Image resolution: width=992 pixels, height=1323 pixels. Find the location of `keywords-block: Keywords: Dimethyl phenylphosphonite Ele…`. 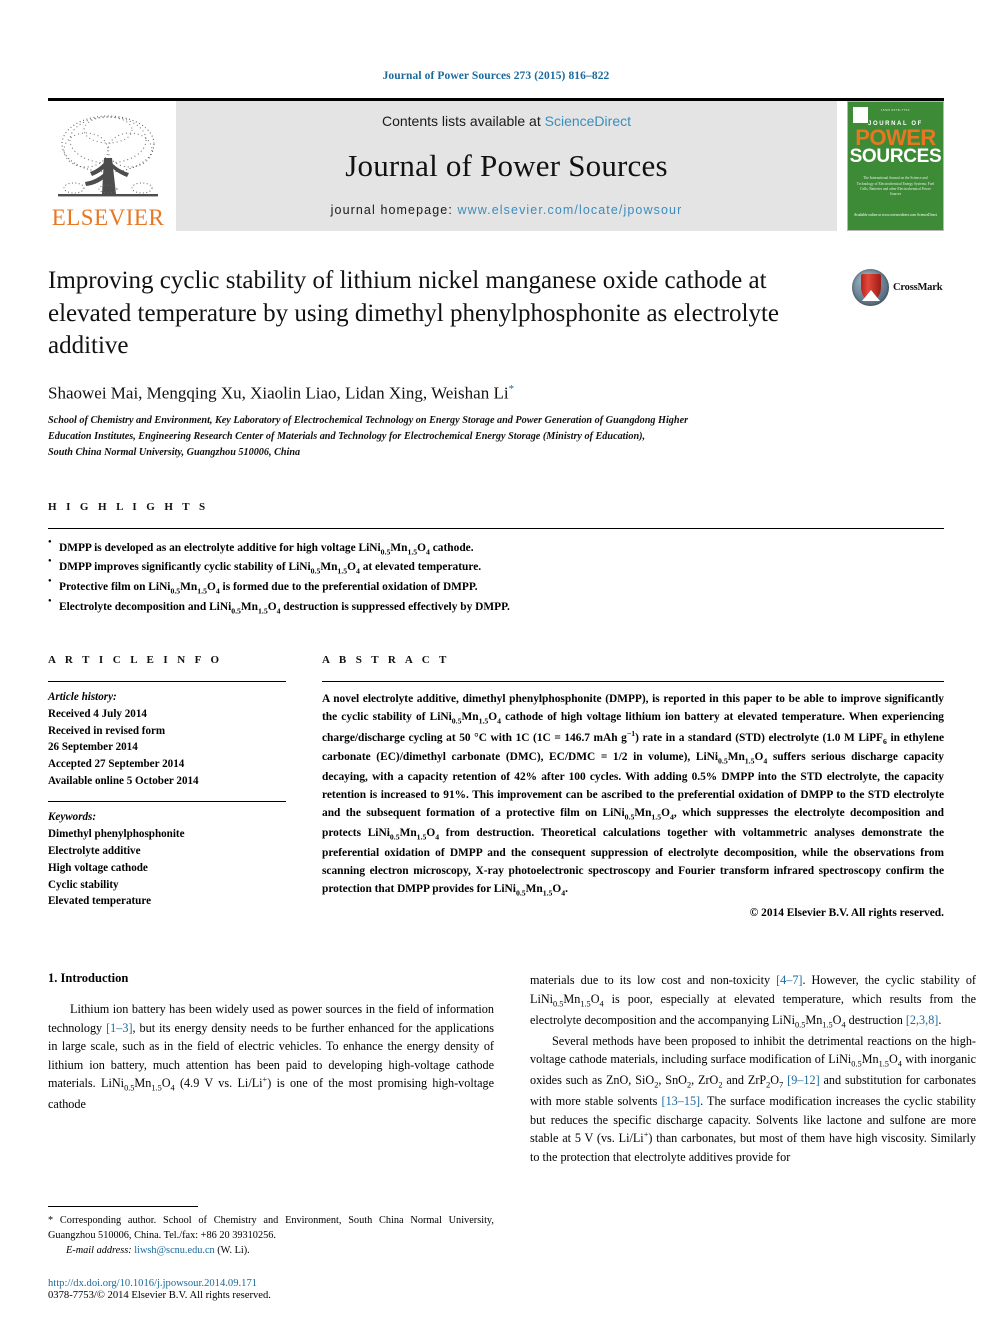

keywords-block: Keywords: Dimethyl phenylphosphonite Ele… is located at coordinates (167, 856).